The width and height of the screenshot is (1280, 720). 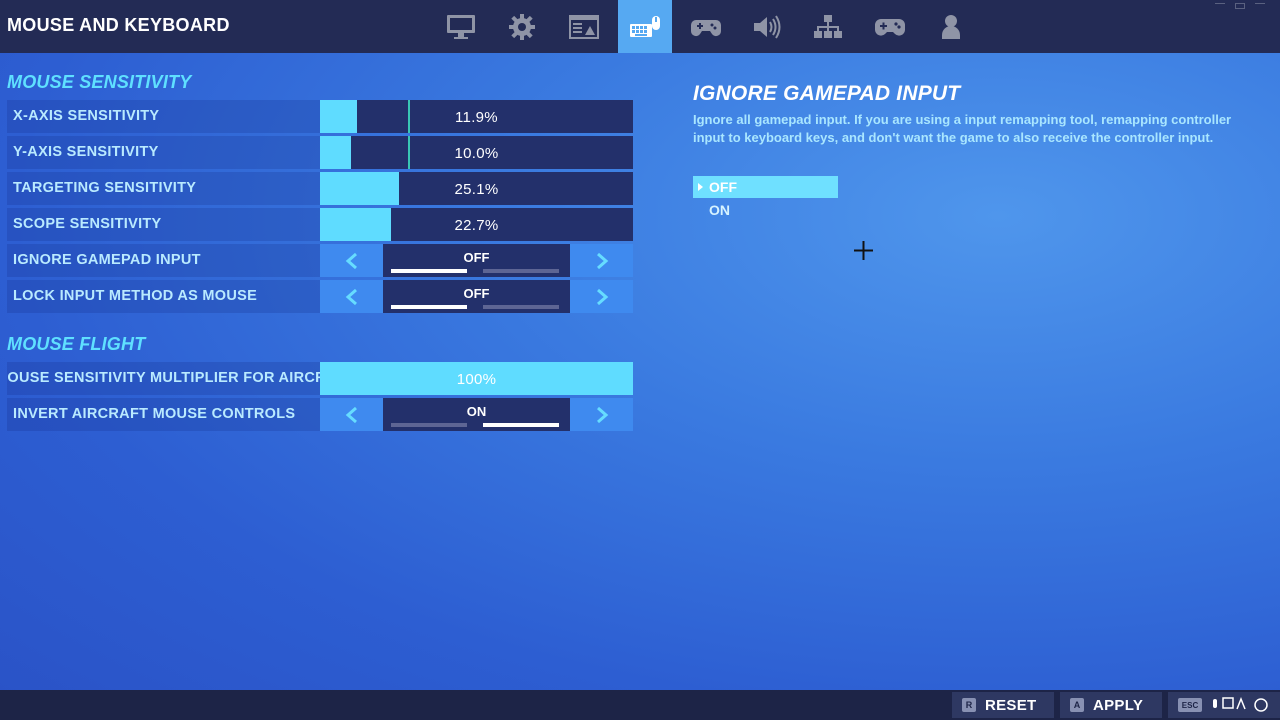 I want to click on page-title: MOUSE AND KEYBOARD, so click(x=118, y=25).